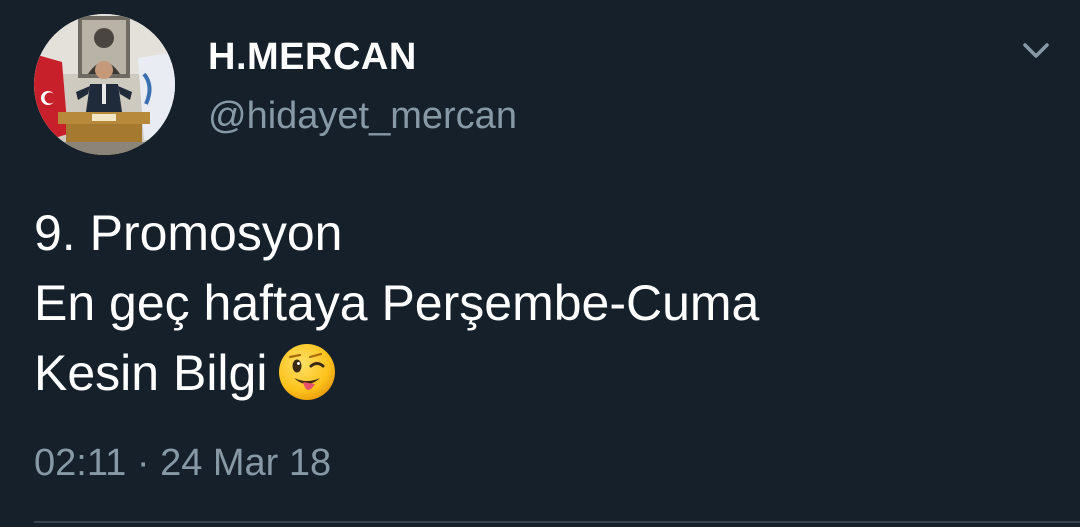 This screenshot has width=1080, height=527. What do you see at coordinates (246, 463) in the screenshot?
I see `tweet-date: 24 Mar 18` at bounding box center [246, 463].